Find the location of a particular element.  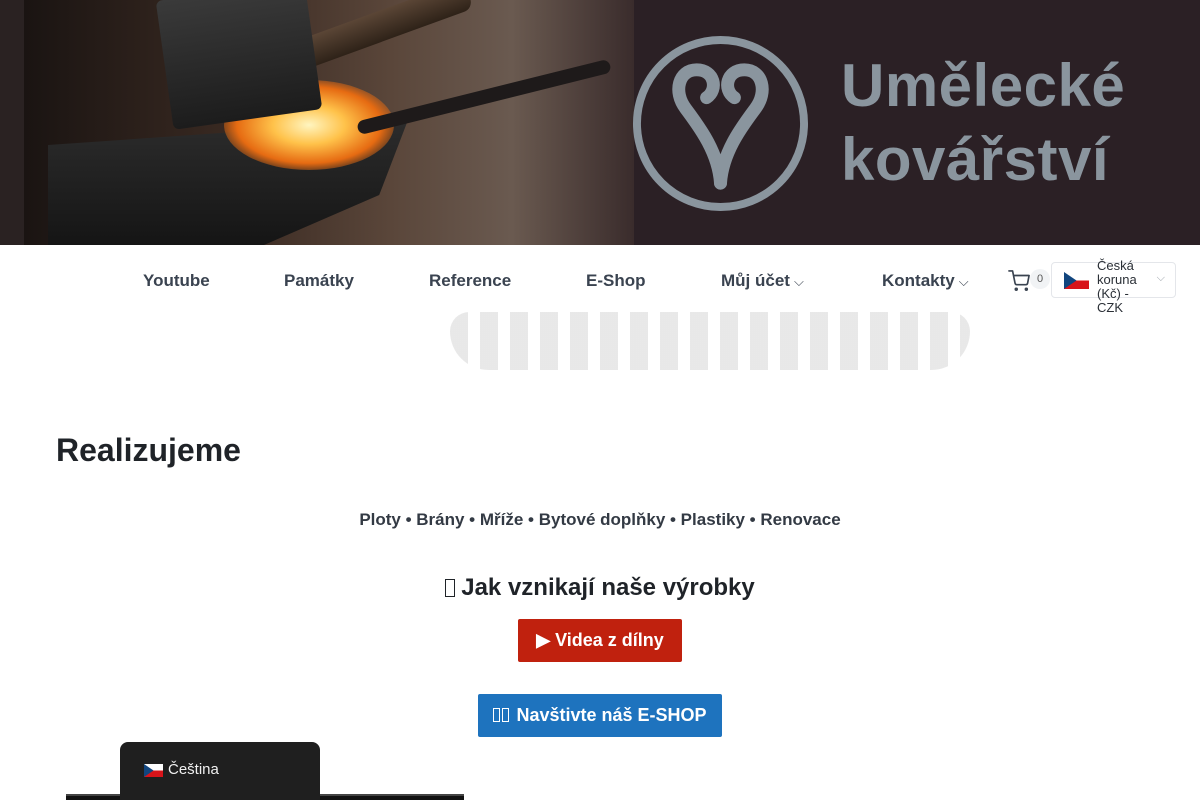

workshop-heading-text: Jak vznikají naše výrobky is located at coordinates (608, 587).